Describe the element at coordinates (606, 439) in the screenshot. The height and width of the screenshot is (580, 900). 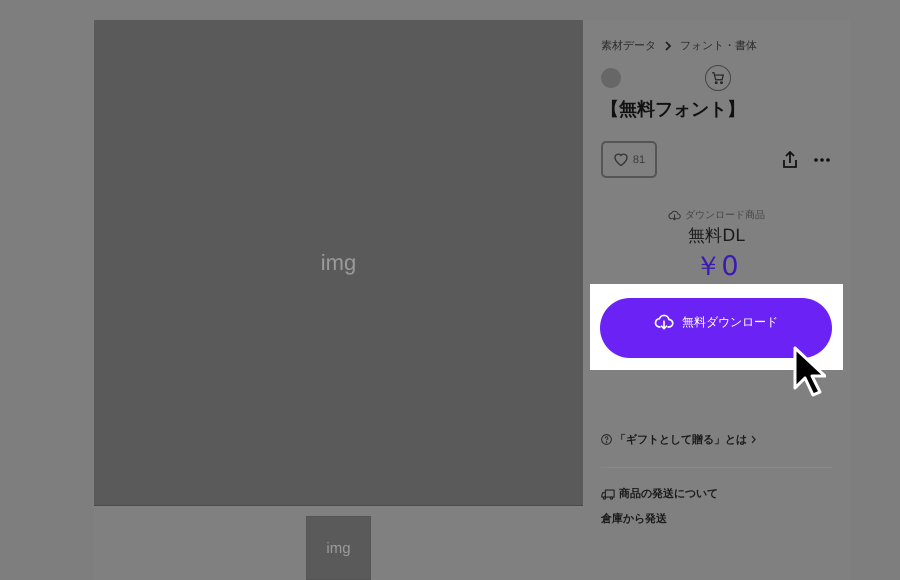
I see `help-icon` at that location.